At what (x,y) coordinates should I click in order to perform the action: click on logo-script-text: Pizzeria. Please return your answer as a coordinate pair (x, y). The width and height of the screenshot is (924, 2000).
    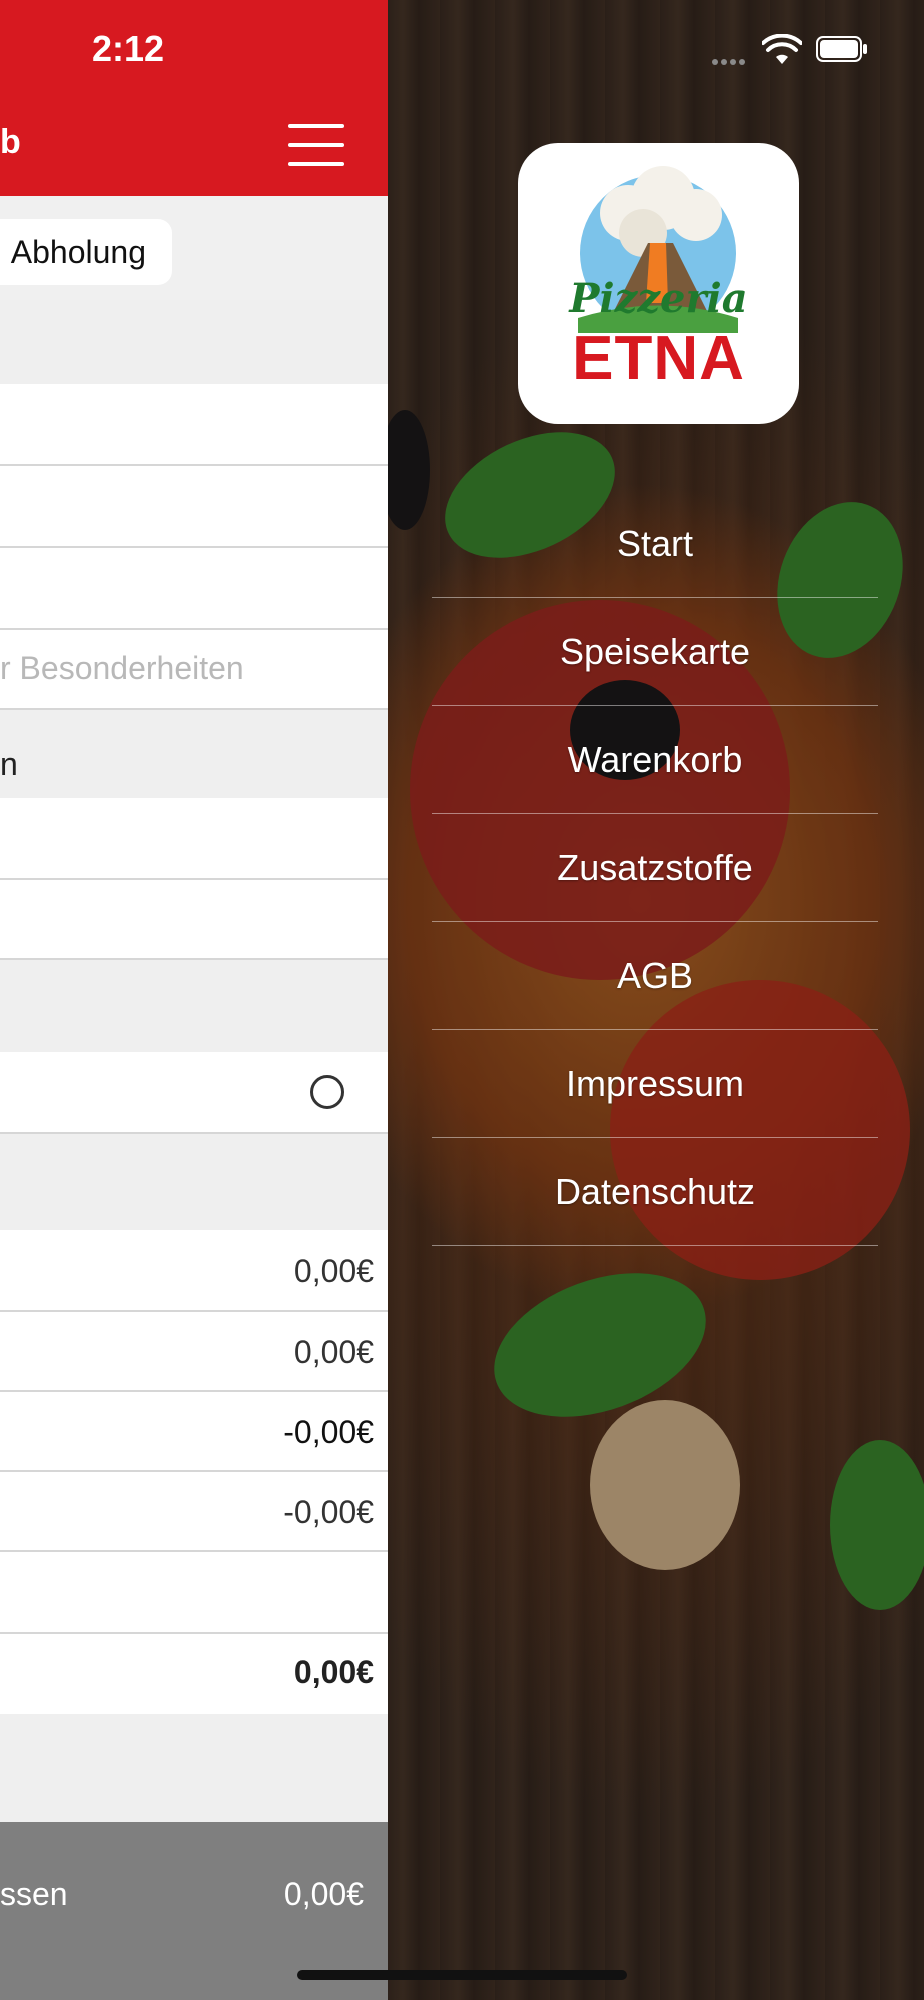
    Looking at the image, I should click on (658, 298).